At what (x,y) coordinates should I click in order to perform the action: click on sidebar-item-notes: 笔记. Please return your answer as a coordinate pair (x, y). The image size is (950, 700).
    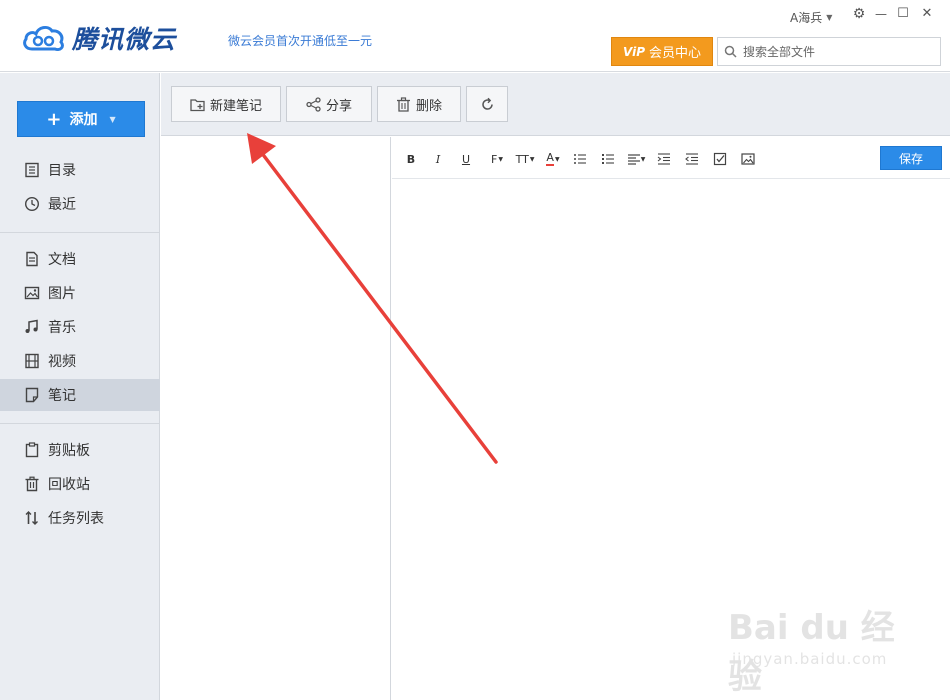
    Looking at the image, I should click on (80, 395).